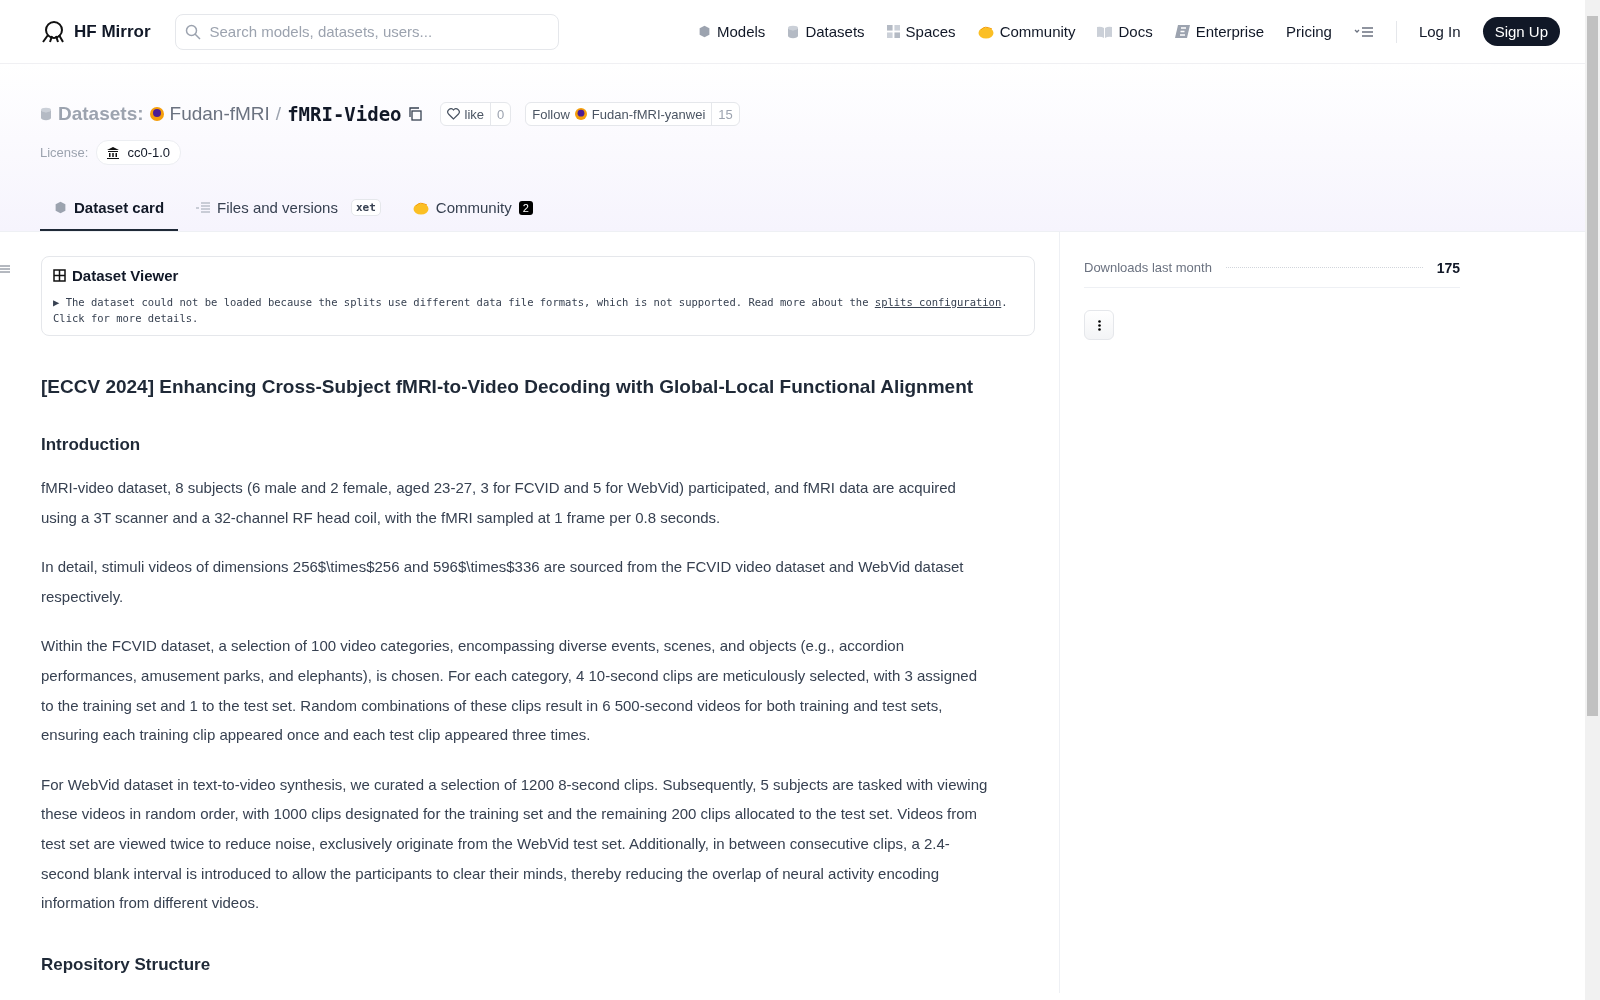 The image size is (1600, 1000). I want to click on logo-icon, so click(53, 31).